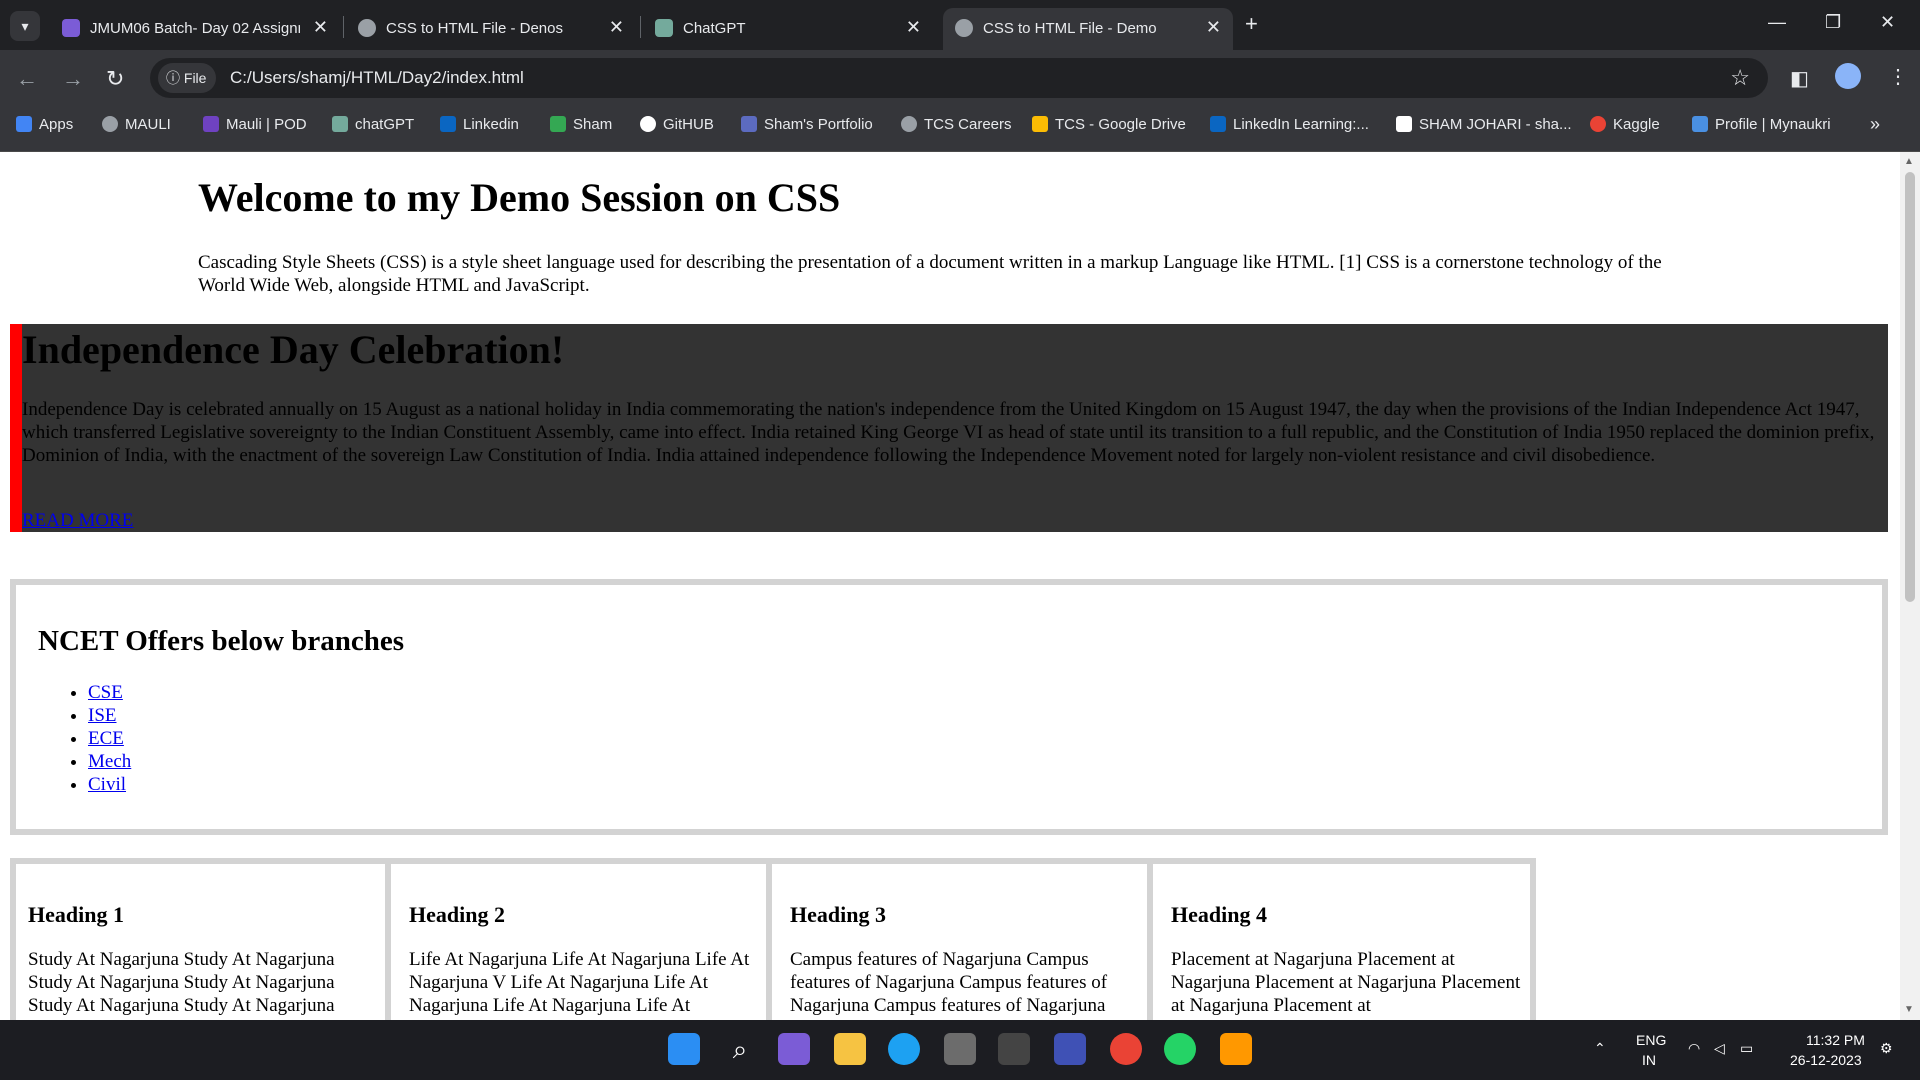  What do you see at coordinates (1740, 78) in the screenshot?
I see `bookmark-star-icon: ☆` at bounding box center [1740, 78].